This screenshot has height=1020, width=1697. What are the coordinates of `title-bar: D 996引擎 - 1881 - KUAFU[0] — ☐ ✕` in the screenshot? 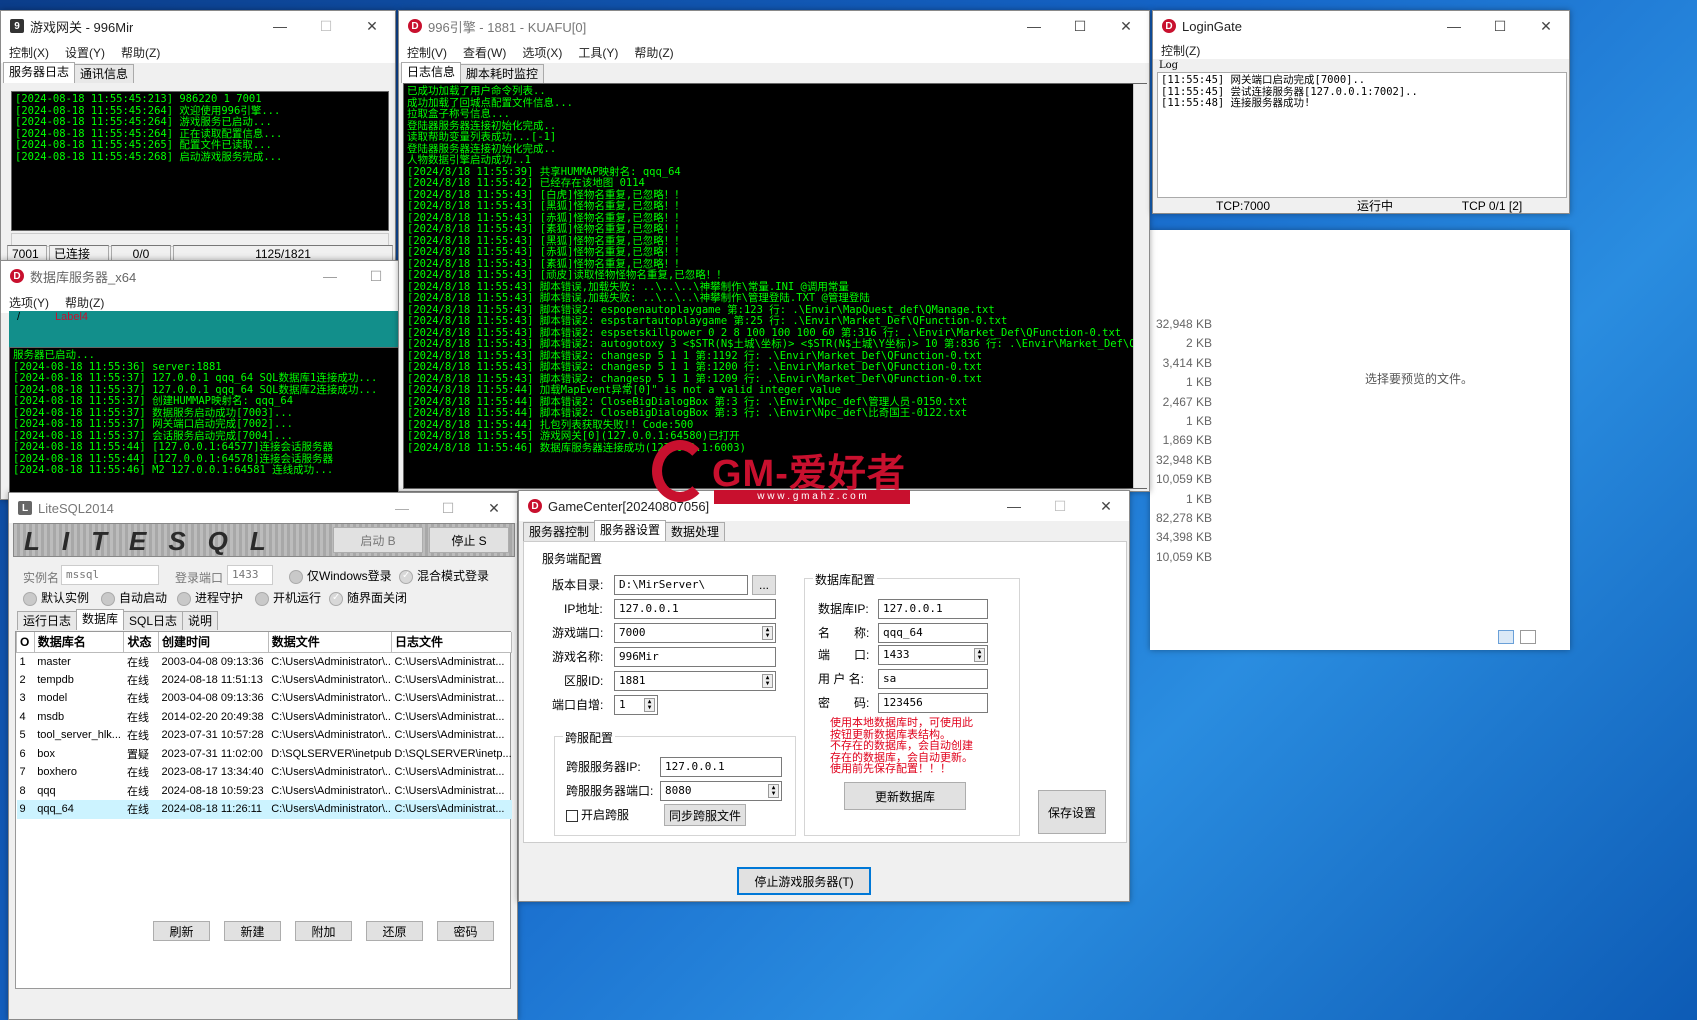 It's located at (774, 26).